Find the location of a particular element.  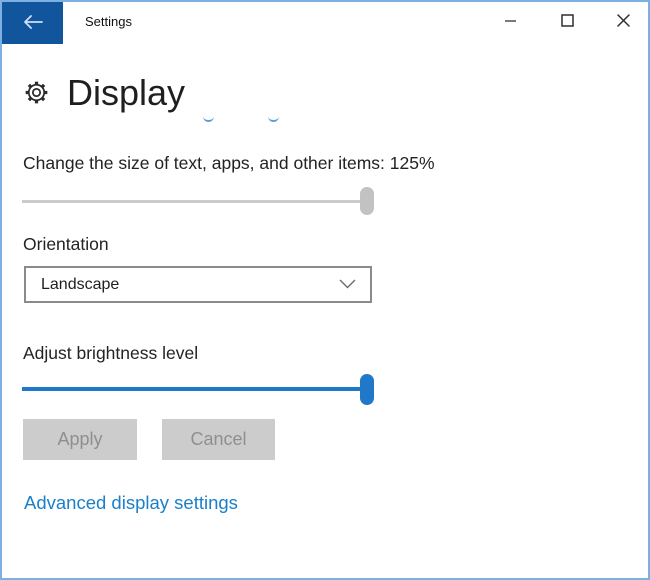

close-icon is located at coordinates (623, 22).